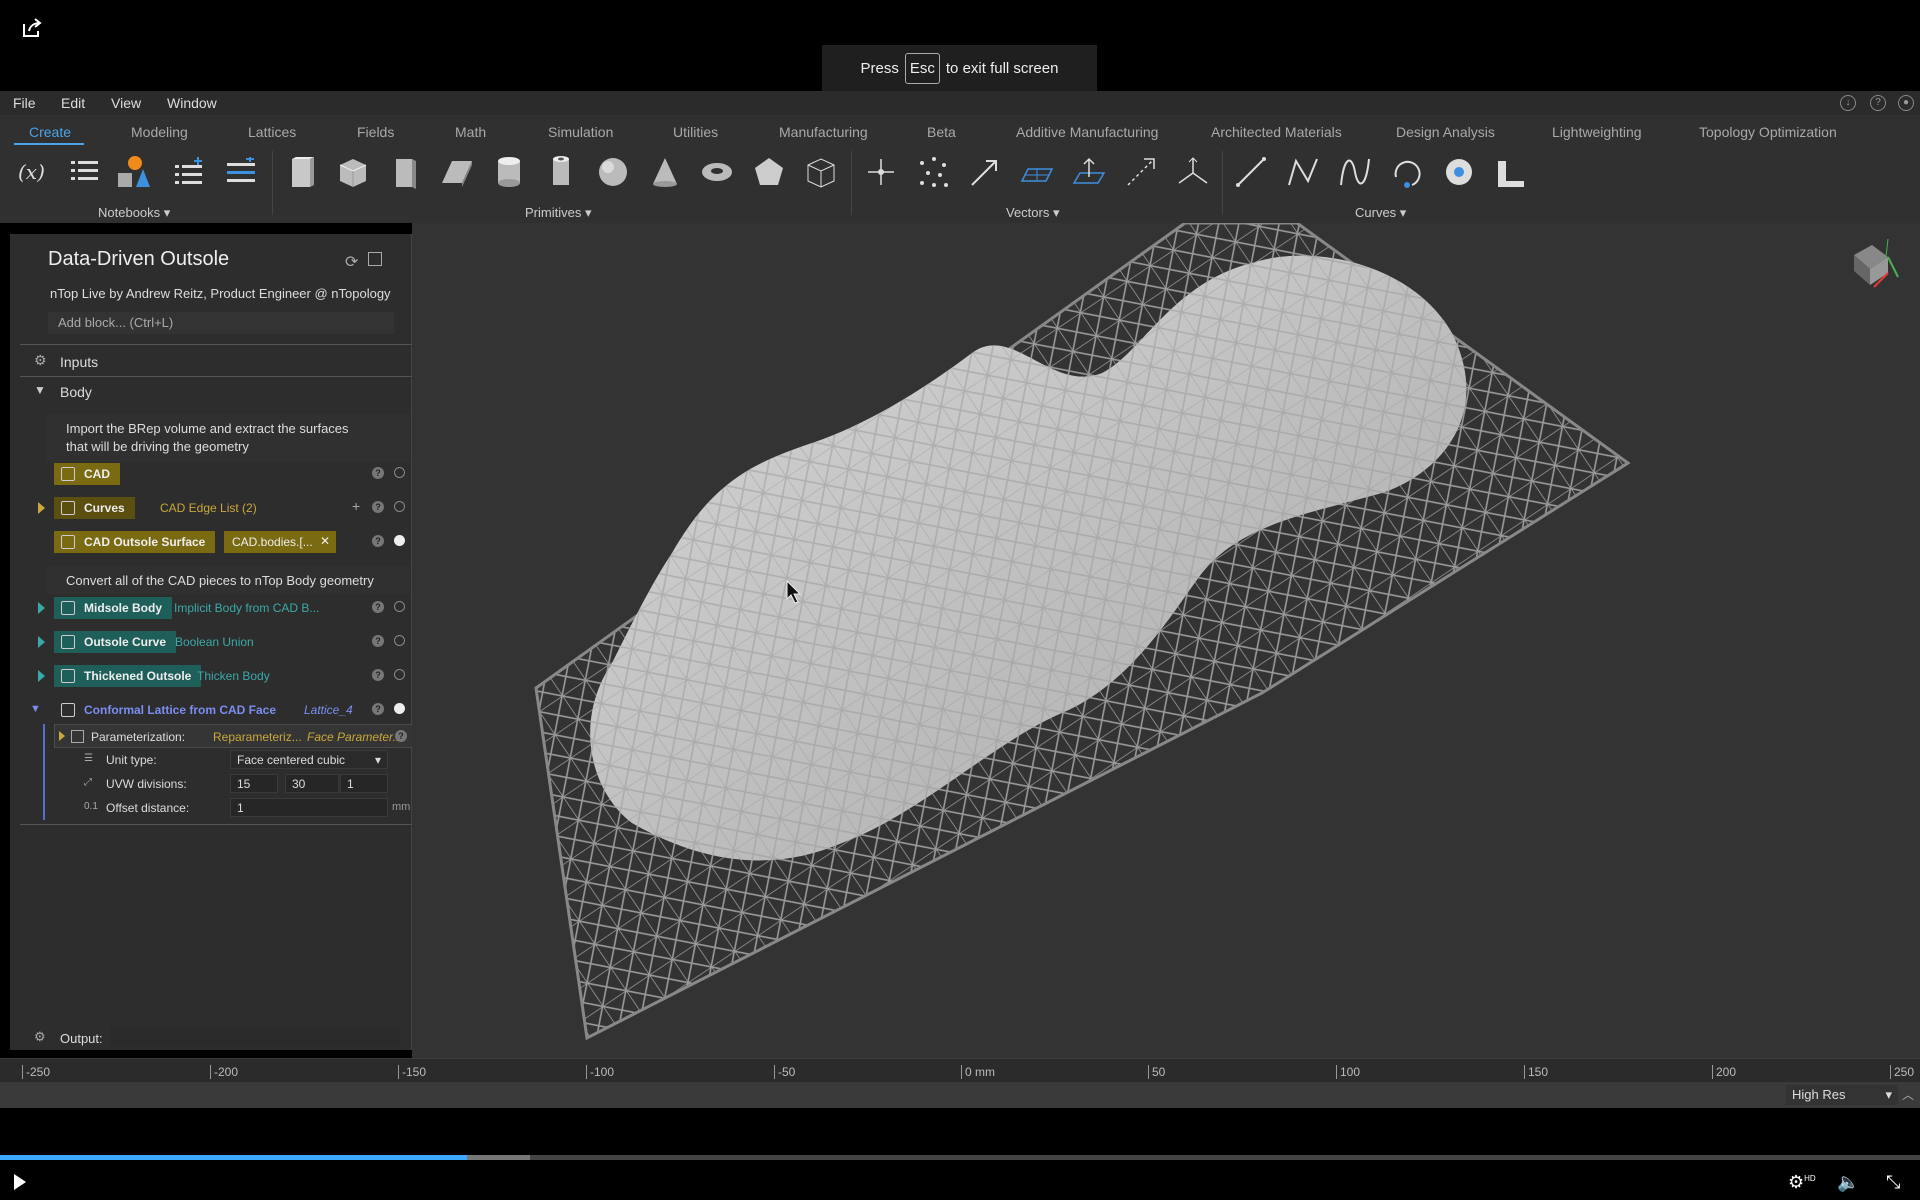 Image resolution: width=1920 pixels, height=1200 pixels. I want to click on settings-icon: ⚙HD, so click(1802, 1182).